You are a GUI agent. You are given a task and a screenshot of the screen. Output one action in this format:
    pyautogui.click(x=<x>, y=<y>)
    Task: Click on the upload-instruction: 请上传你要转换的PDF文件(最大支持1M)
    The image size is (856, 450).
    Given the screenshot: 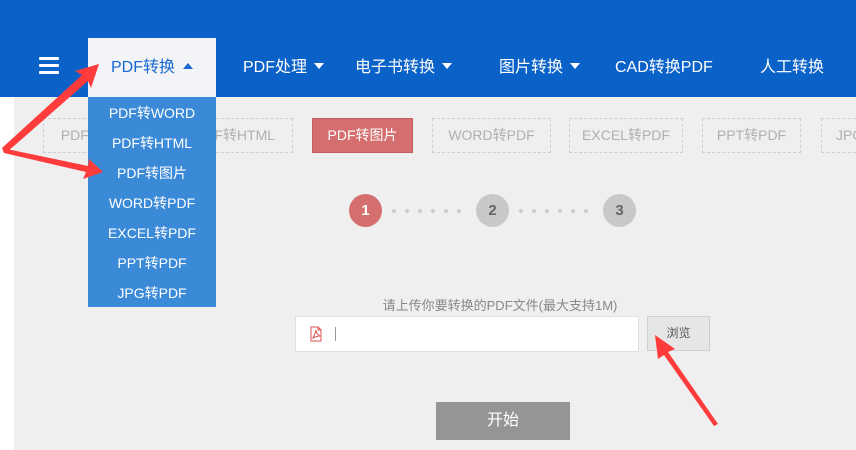 What is the action you would take?
    pyautogui.click(x=500, y=305)
    